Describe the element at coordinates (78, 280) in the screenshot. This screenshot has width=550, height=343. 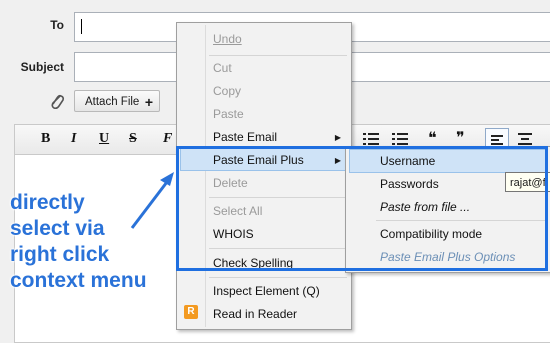
I see `annotation-line: context menu` at that location.